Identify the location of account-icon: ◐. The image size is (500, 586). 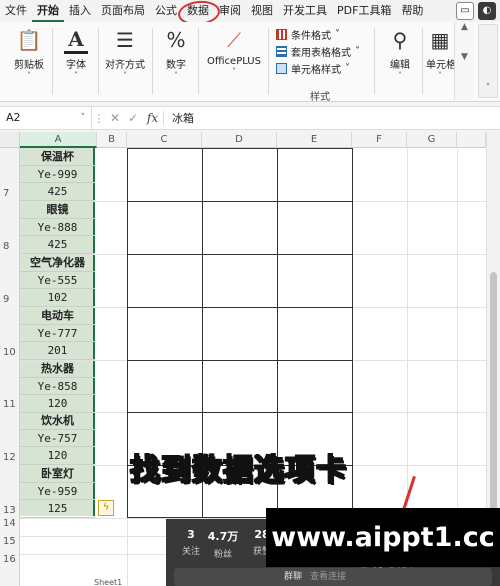
(487, 11).